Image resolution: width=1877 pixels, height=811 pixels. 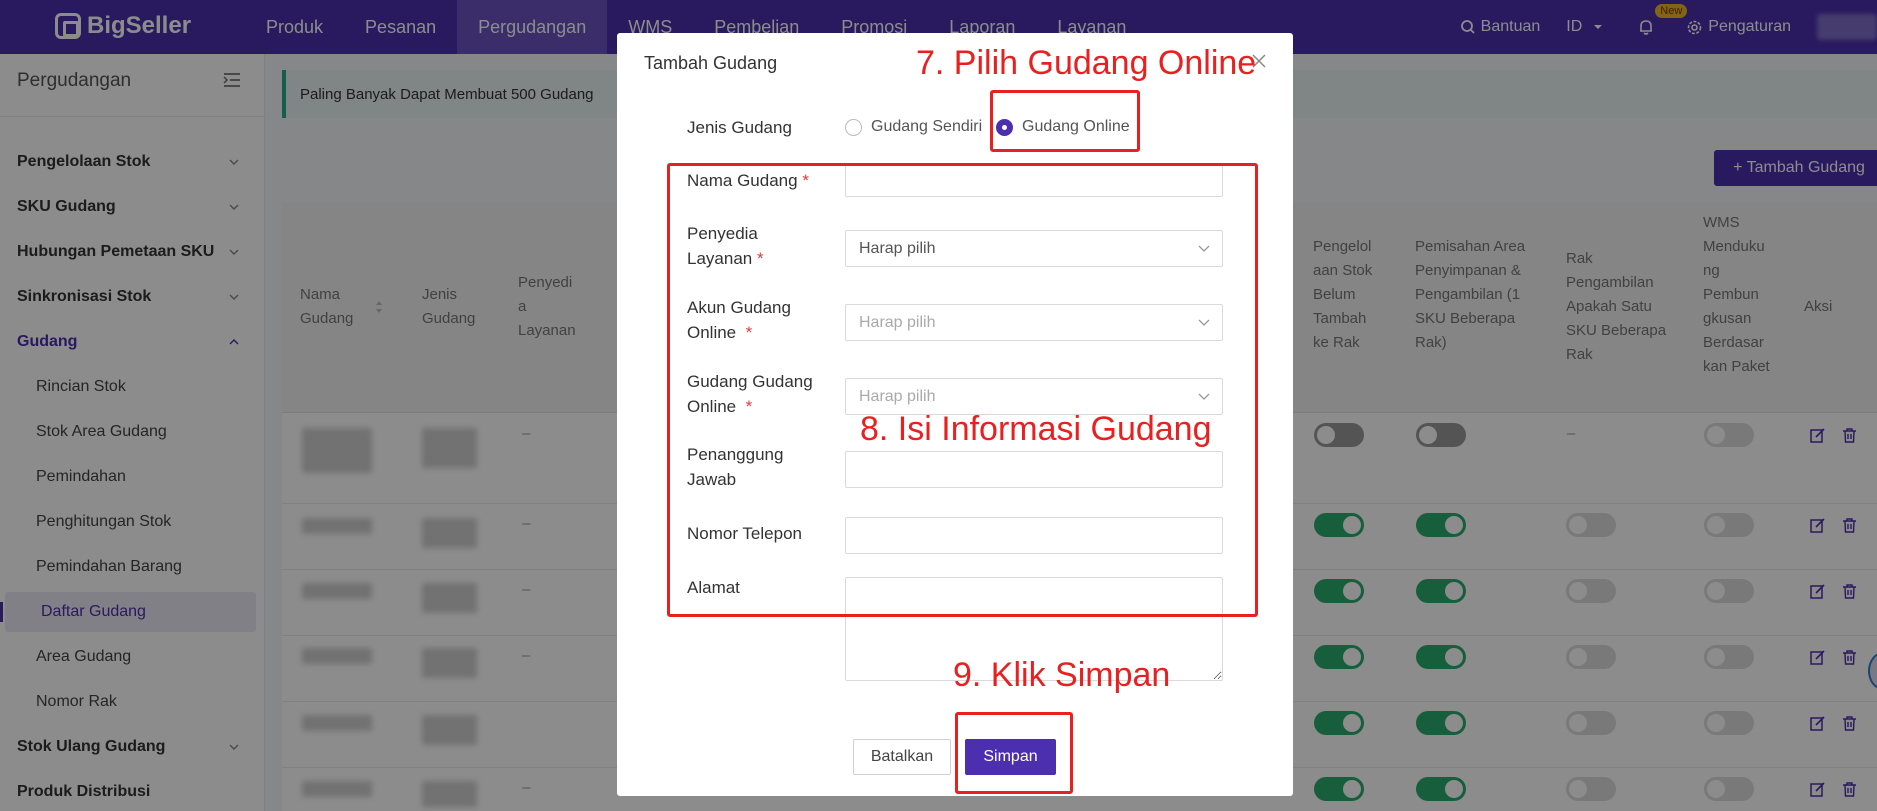 What do you see at coordinates (853, 127) in the screenshot?
I see `radio-unchecked-icon` at bounding box center [853, 127].